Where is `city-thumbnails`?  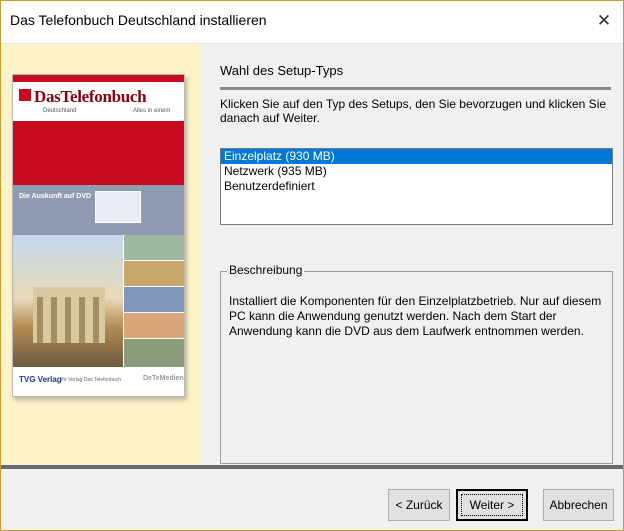
city-thumbnails is located at coordinates (154, 301).